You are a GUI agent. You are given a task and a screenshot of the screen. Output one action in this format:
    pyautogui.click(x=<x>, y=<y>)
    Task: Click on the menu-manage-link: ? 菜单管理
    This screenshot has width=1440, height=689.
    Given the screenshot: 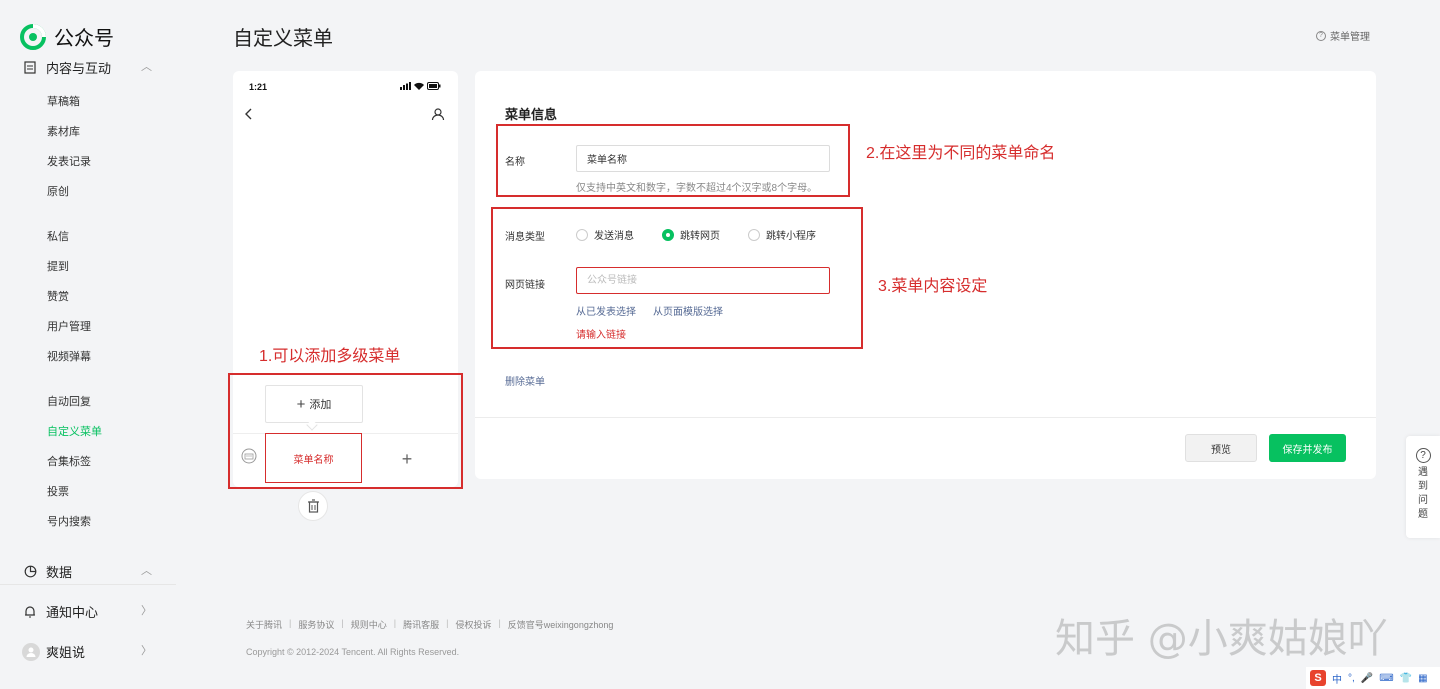 What is the action you would take?
    pyautogui.click(x=1343, y=35)
    